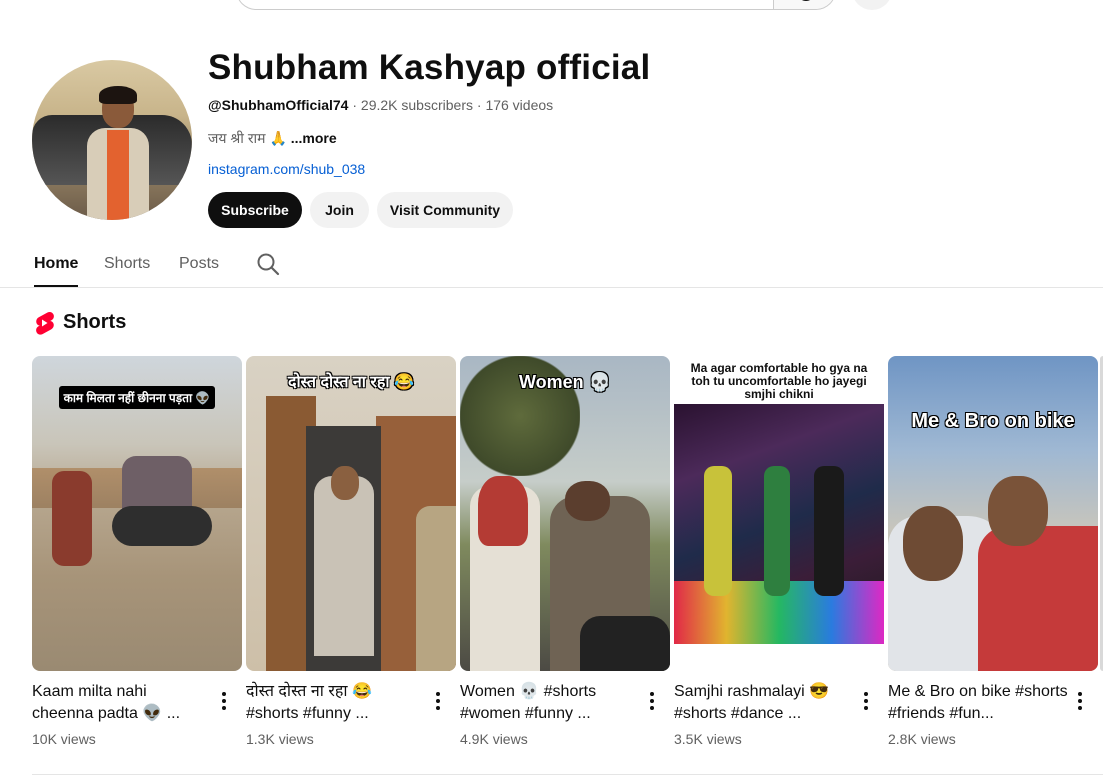 Image resolution: width=1103 pixels, height=776 pixels. Describe the element at coordinates (286, 169) in the screenshot. I see `channel-external-link: instagram.com/shub_038` at that location.